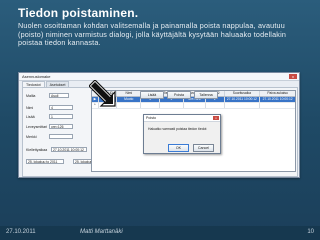 Image resolution: width=320 pixels, height=240 pixels. Describe the element at coordinates (69, 149) in the screenshot. I see `date1-input: 27.10.2011 10:00:12` at that location.